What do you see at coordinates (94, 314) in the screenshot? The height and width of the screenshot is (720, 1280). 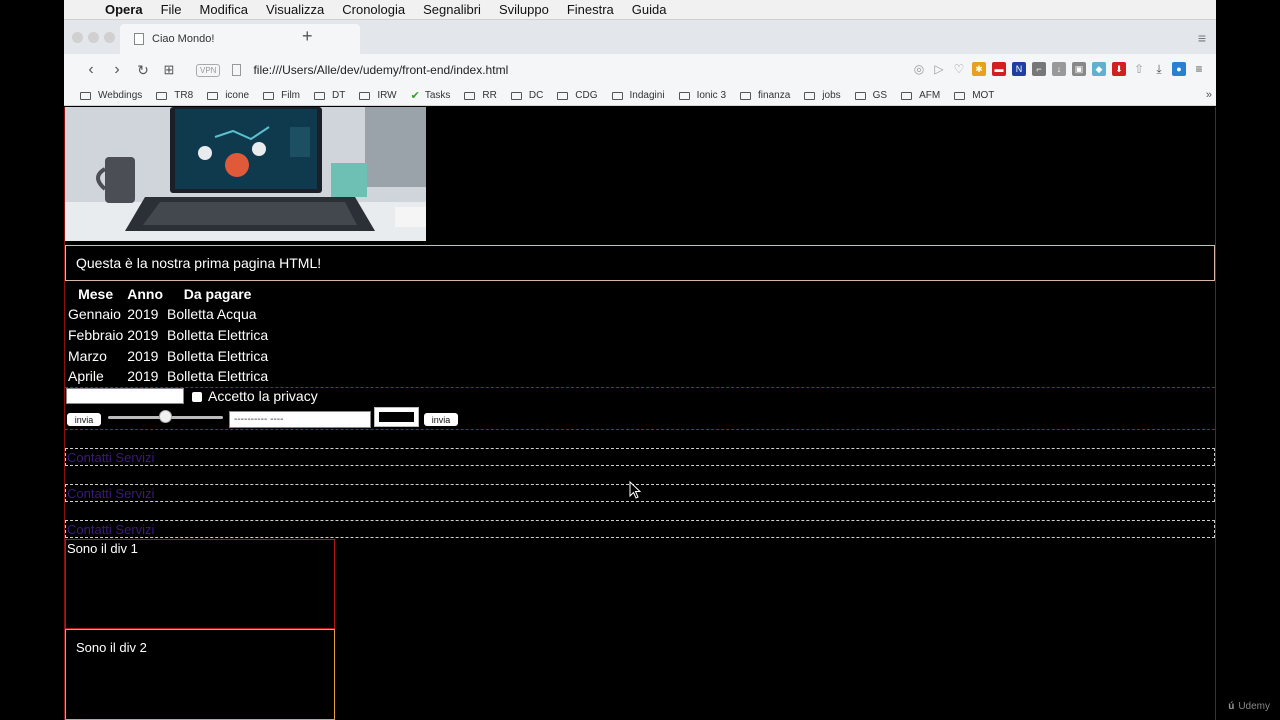 I see `table-cell: Gennaio` at bounding box center [94, 314].